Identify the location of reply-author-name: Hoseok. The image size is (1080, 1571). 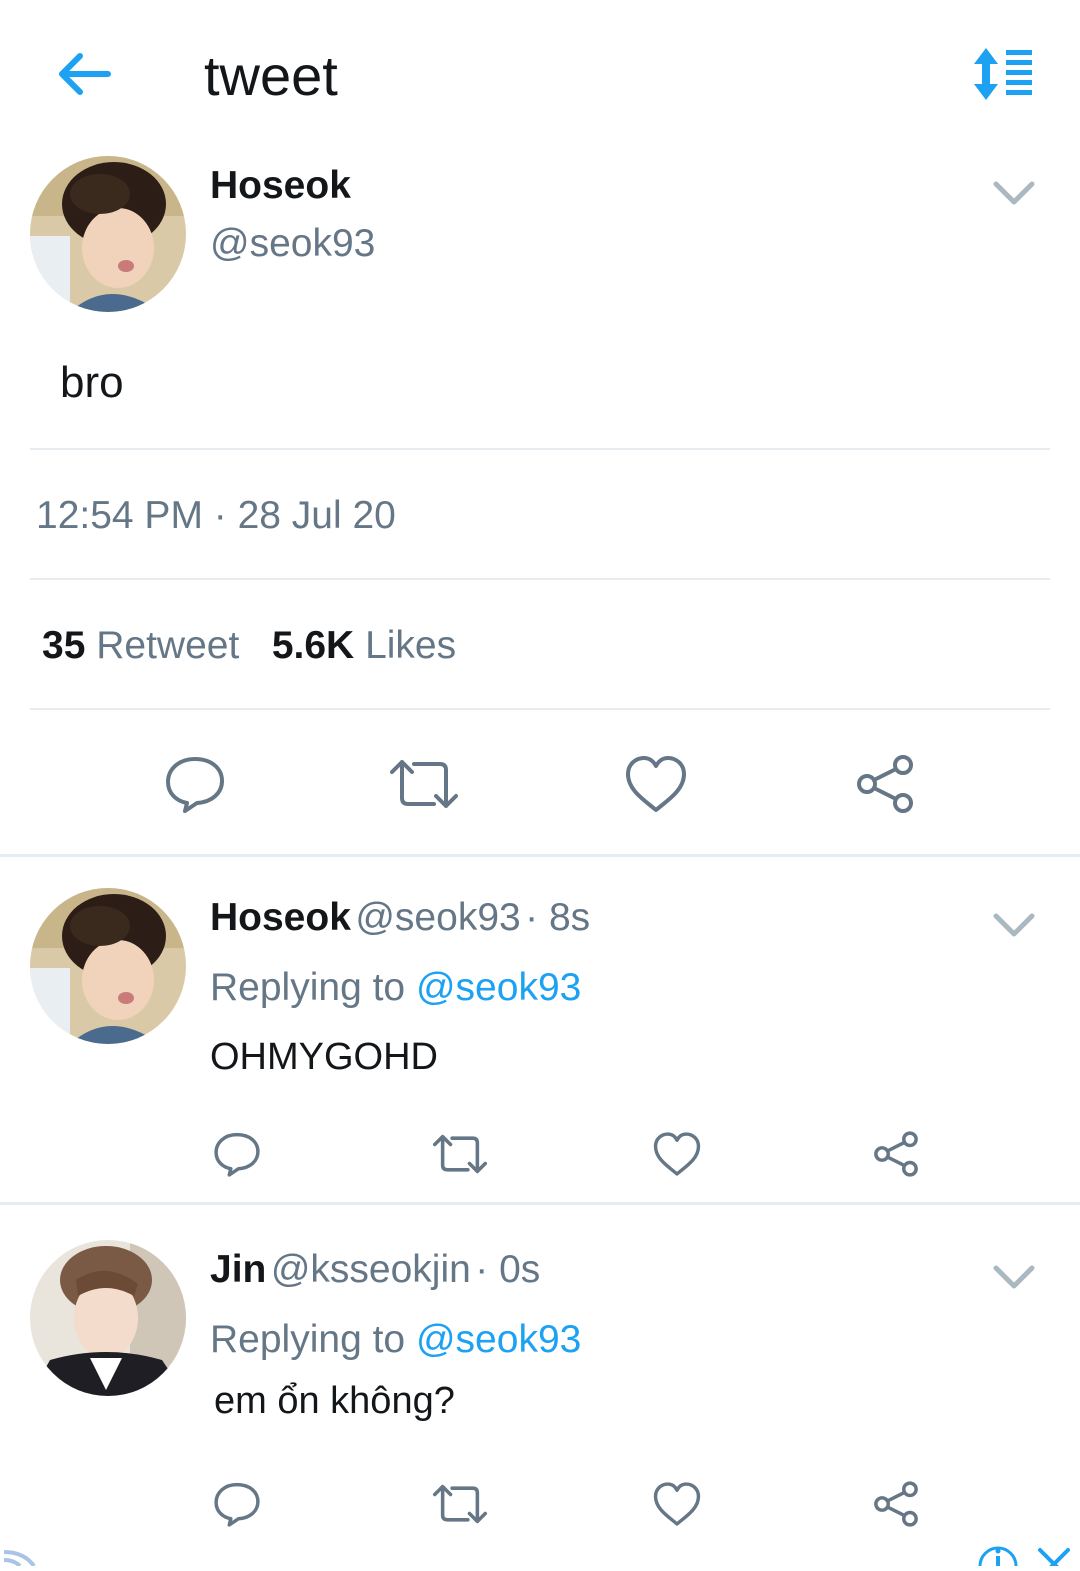
(280, 917).